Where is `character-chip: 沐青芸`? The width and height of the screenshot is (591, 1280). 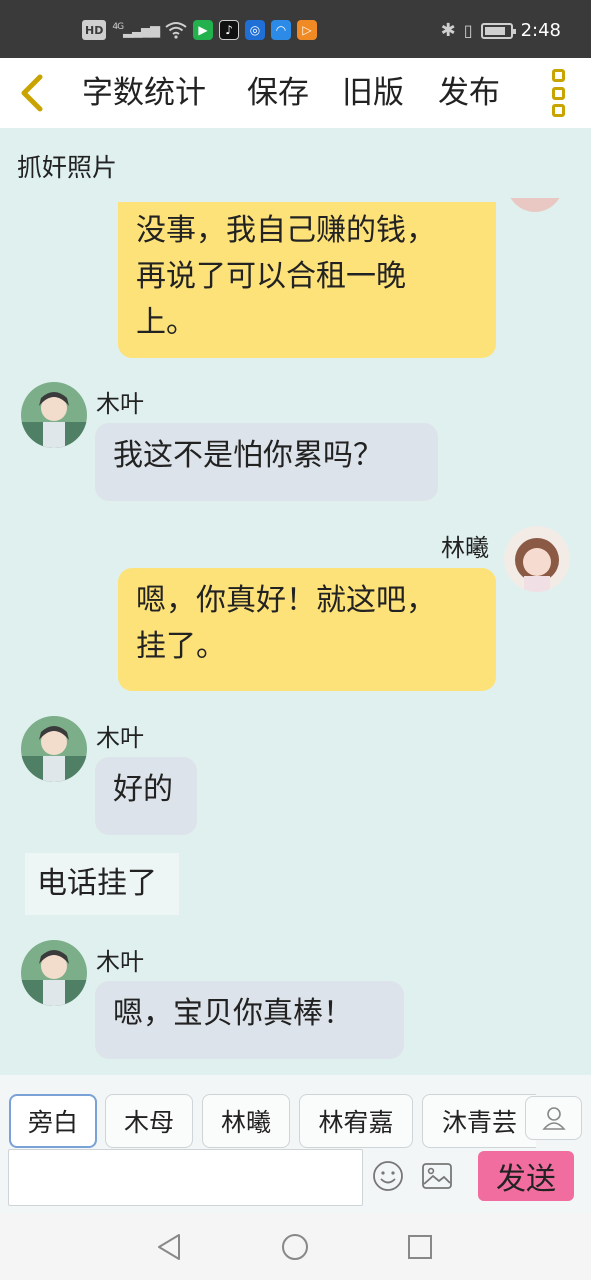
character-chip: 沐青芸 is located at coordinates (479, 1121).